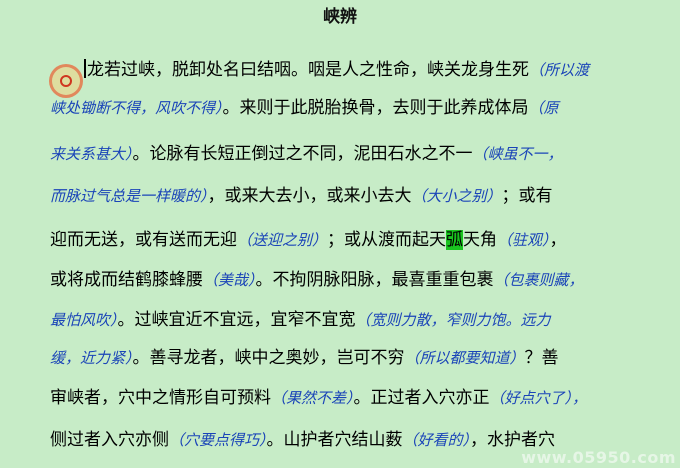  I want to click on annotation-note: （美哉）, so click(229, 280).